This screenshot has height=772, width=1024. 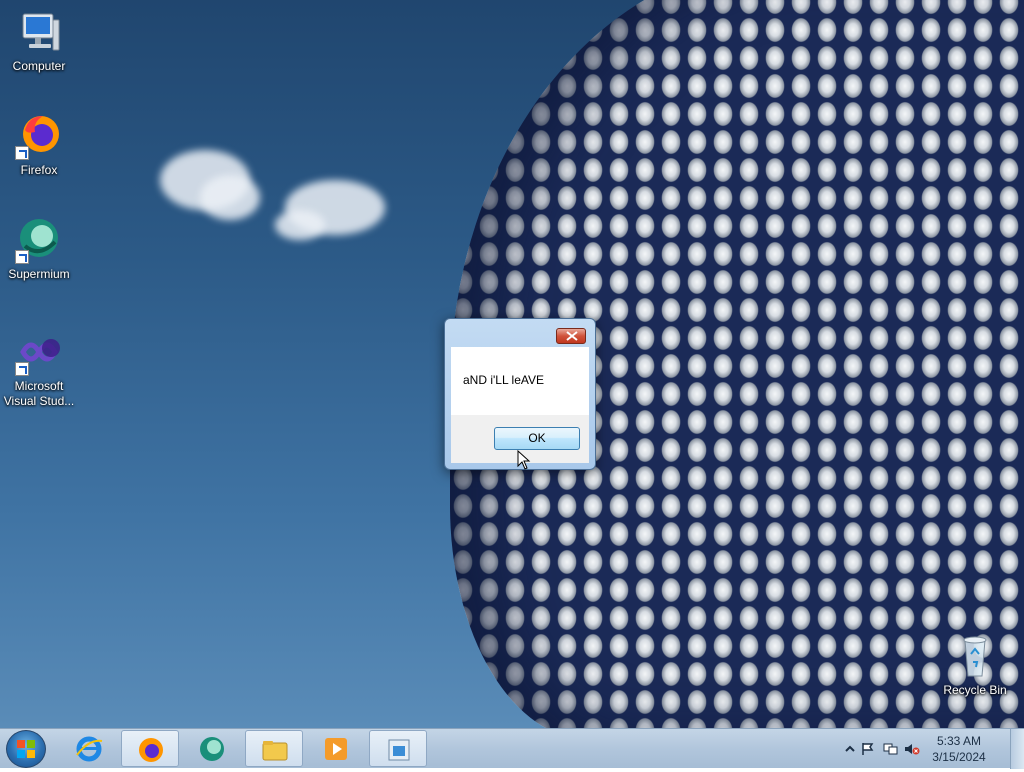 I want to click on taskbar-internet-explorer, so click(x=89, y=748).